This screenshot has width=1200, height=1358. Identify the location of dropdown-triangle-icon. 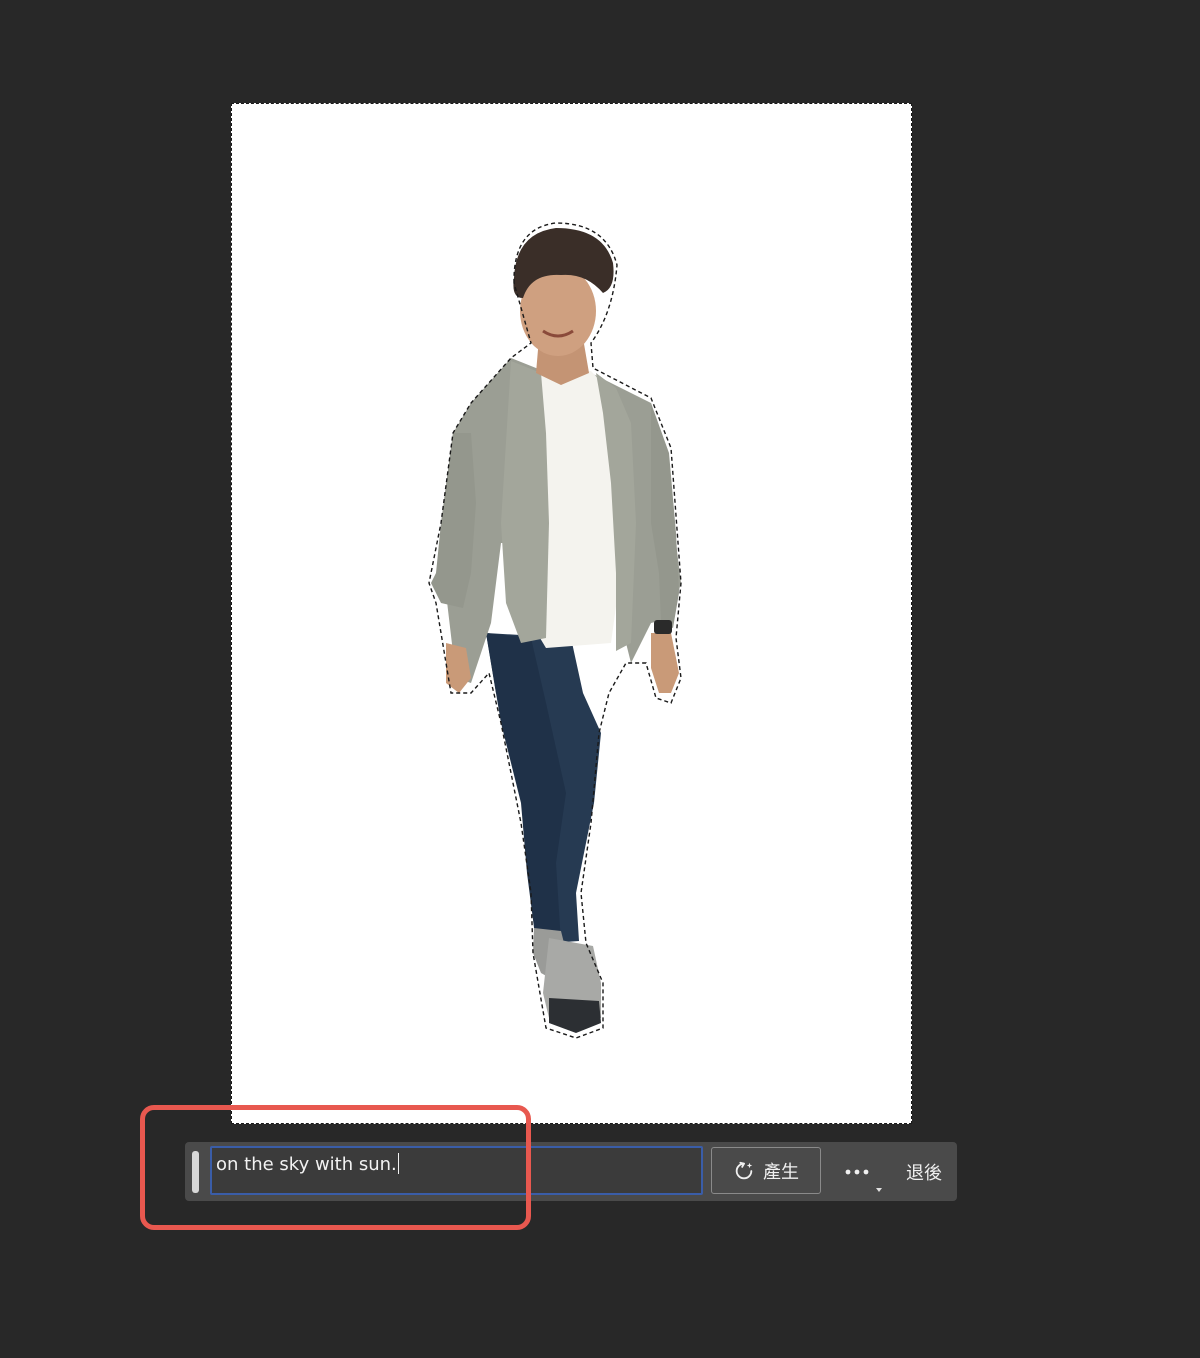
(879, 1190).